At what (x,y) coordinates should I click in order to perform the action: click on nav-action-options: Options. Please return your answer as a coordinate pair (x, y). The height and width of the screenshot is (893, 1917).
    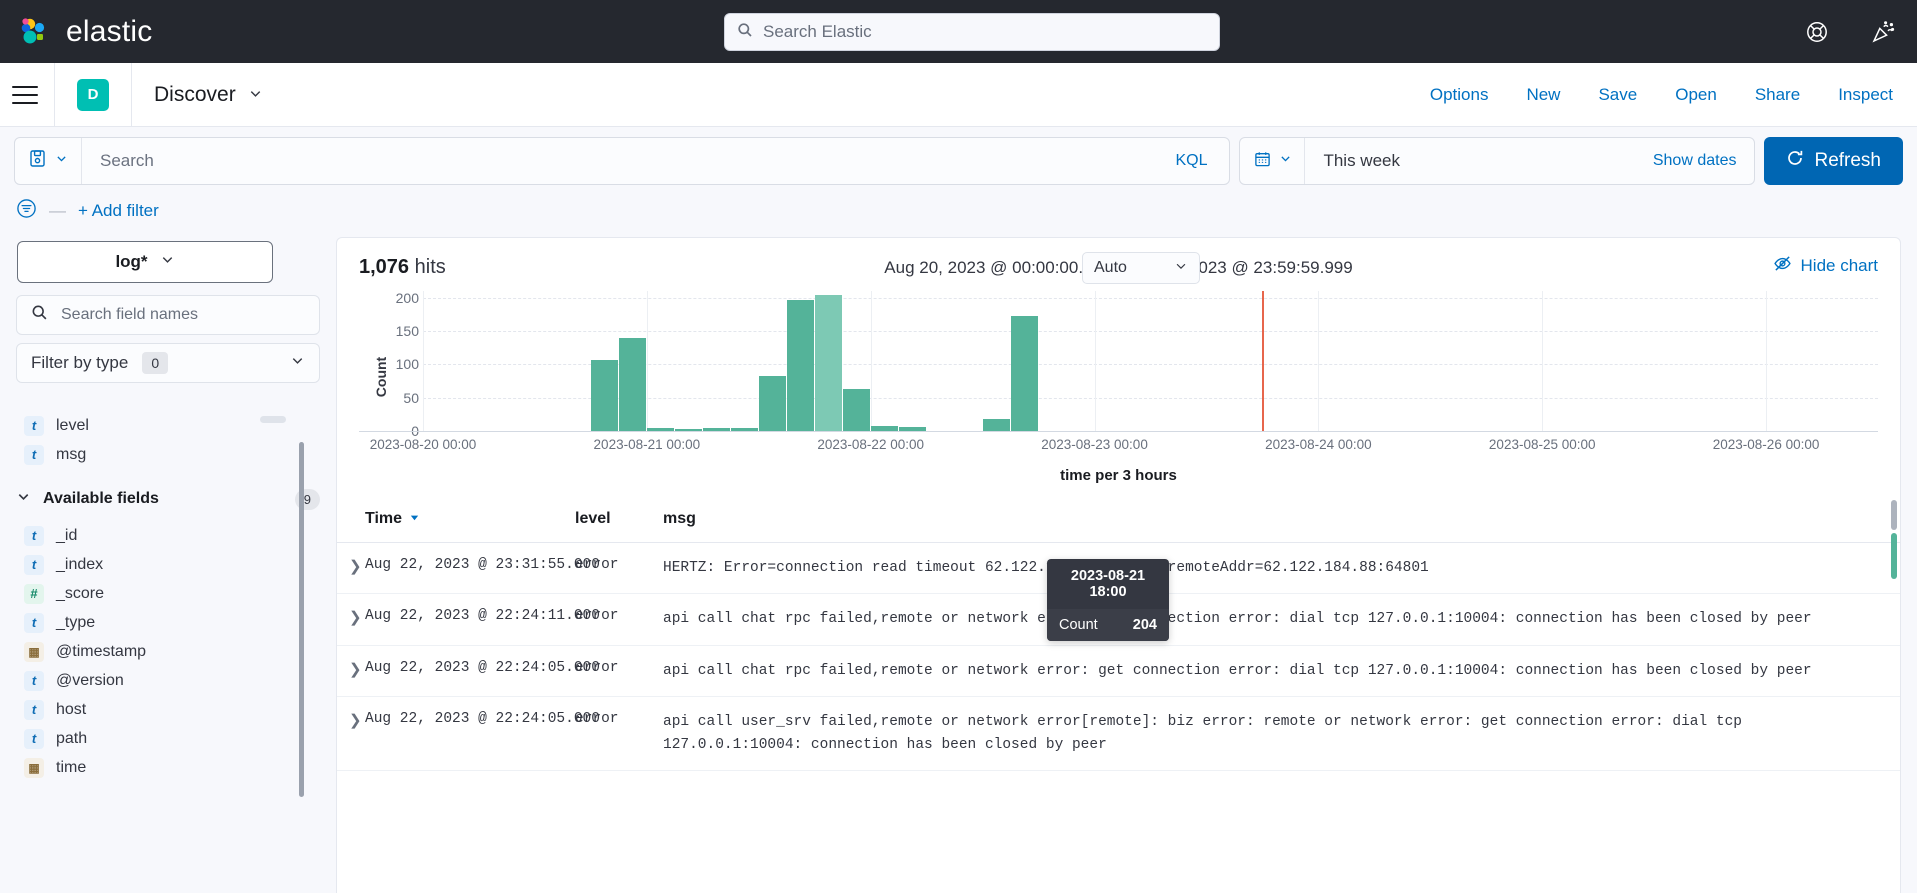
    Looking at the image, I should click on (1459, 95).